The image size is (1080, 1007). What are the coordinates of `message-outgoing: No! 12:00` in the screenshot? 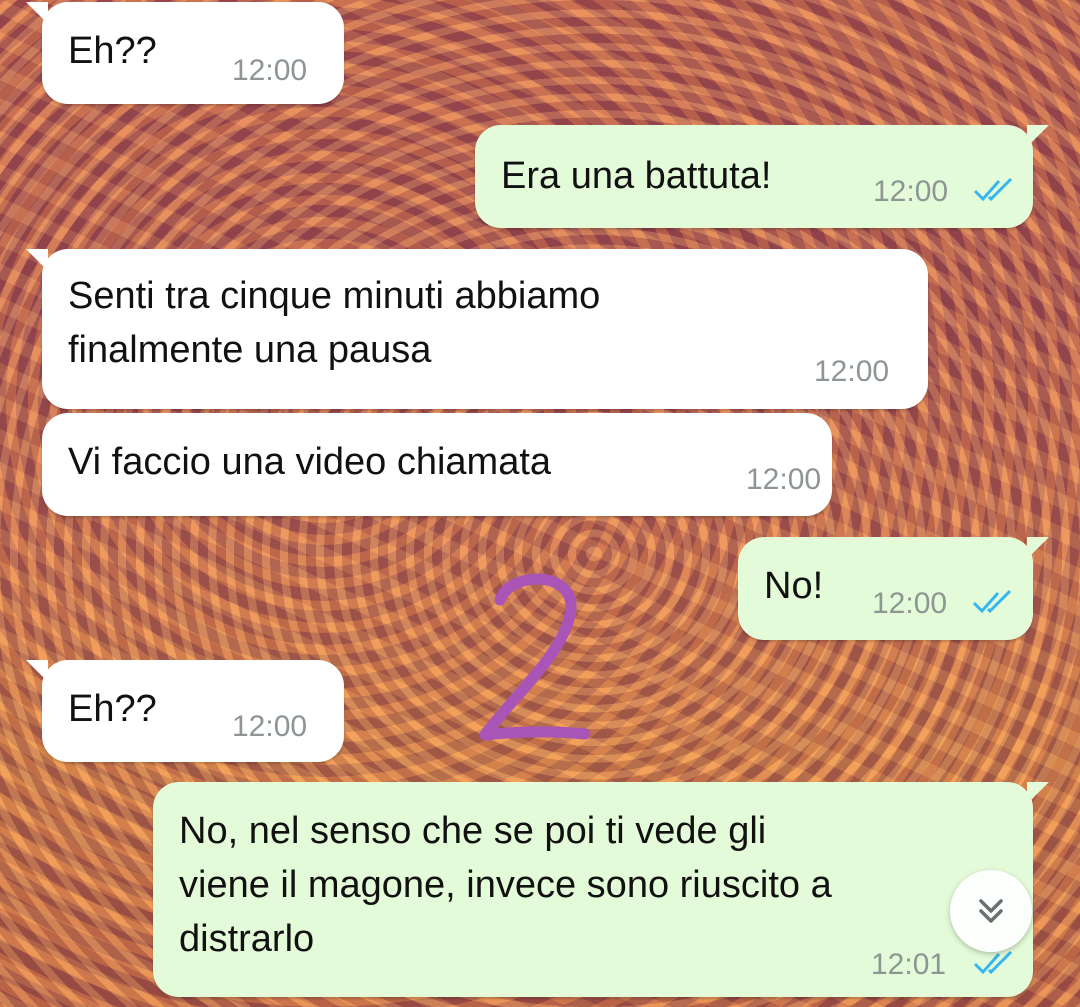 It's located at (893, 588).